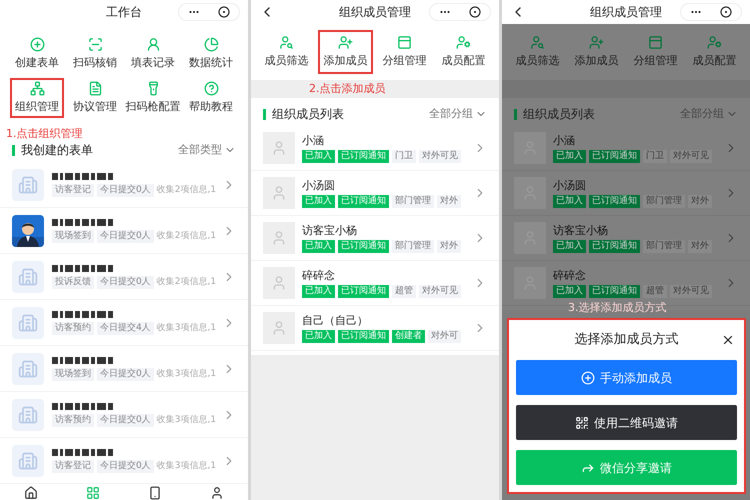 Image resolution: width=750 pixels, height=500 pixels. What do you see at coordinates (626, 422) in the screenshot?
I see `option-button: 使用二维码邀请` at bounding box center [626, 422].